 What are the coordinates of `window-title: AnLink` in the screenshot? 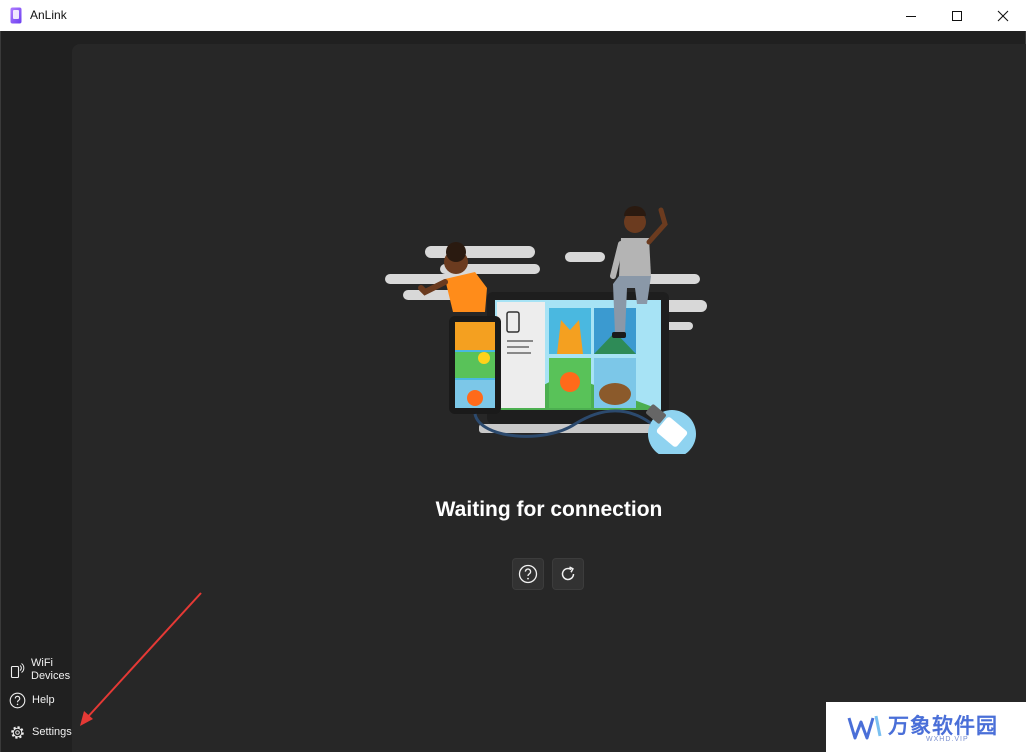 It's located at (48, 15).